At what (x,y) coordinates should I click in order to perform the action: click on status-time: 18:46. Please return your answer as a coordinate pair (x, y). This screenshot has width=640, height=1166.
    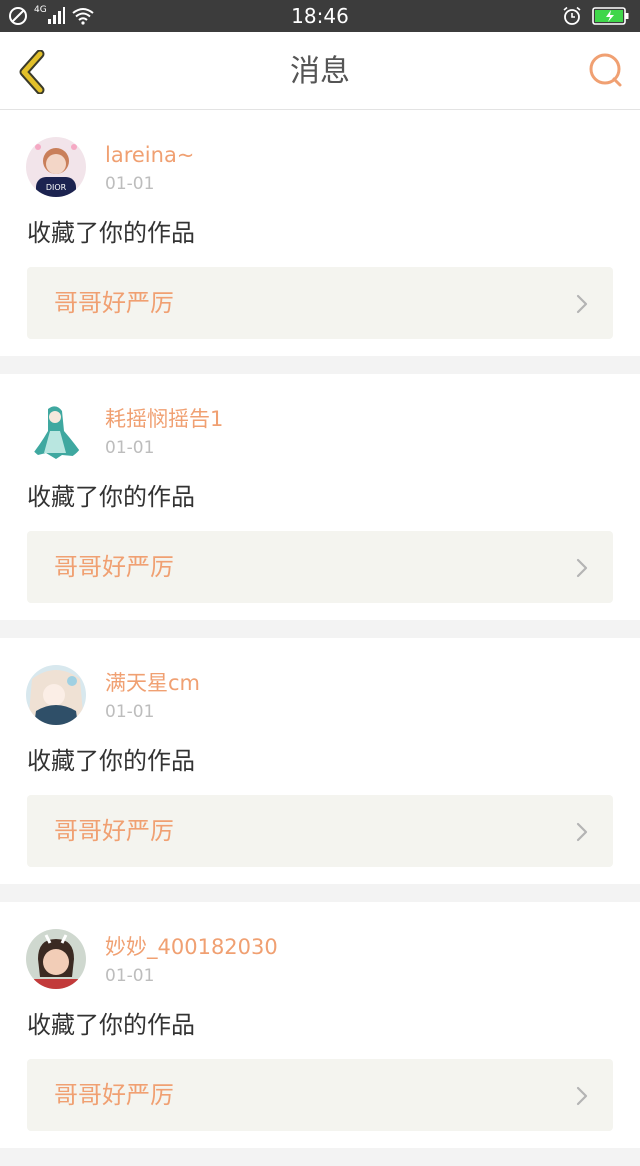
    Looking at the image, I should click on (320, 16).